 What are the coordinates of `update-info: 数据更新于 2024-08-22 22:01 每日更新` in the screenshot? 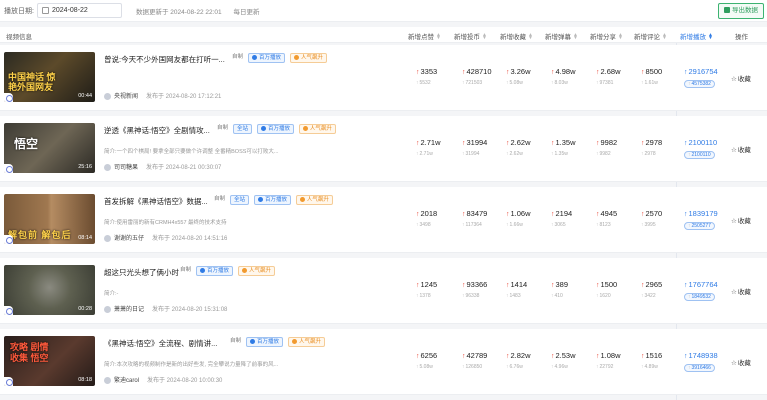 It's located at (202, 11).